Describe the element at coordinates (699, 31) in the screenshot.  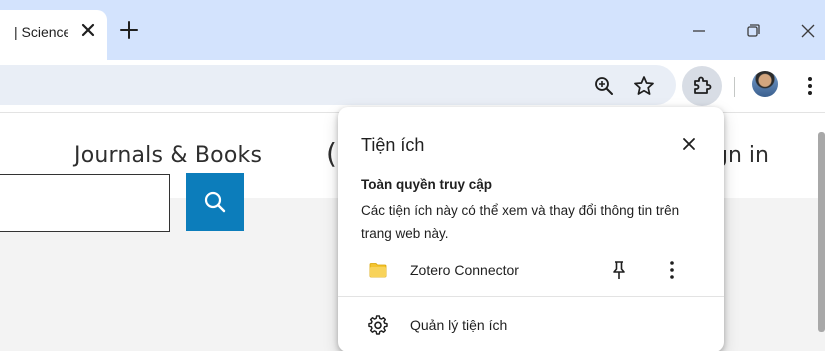
I see `minimize-icon` at that location.